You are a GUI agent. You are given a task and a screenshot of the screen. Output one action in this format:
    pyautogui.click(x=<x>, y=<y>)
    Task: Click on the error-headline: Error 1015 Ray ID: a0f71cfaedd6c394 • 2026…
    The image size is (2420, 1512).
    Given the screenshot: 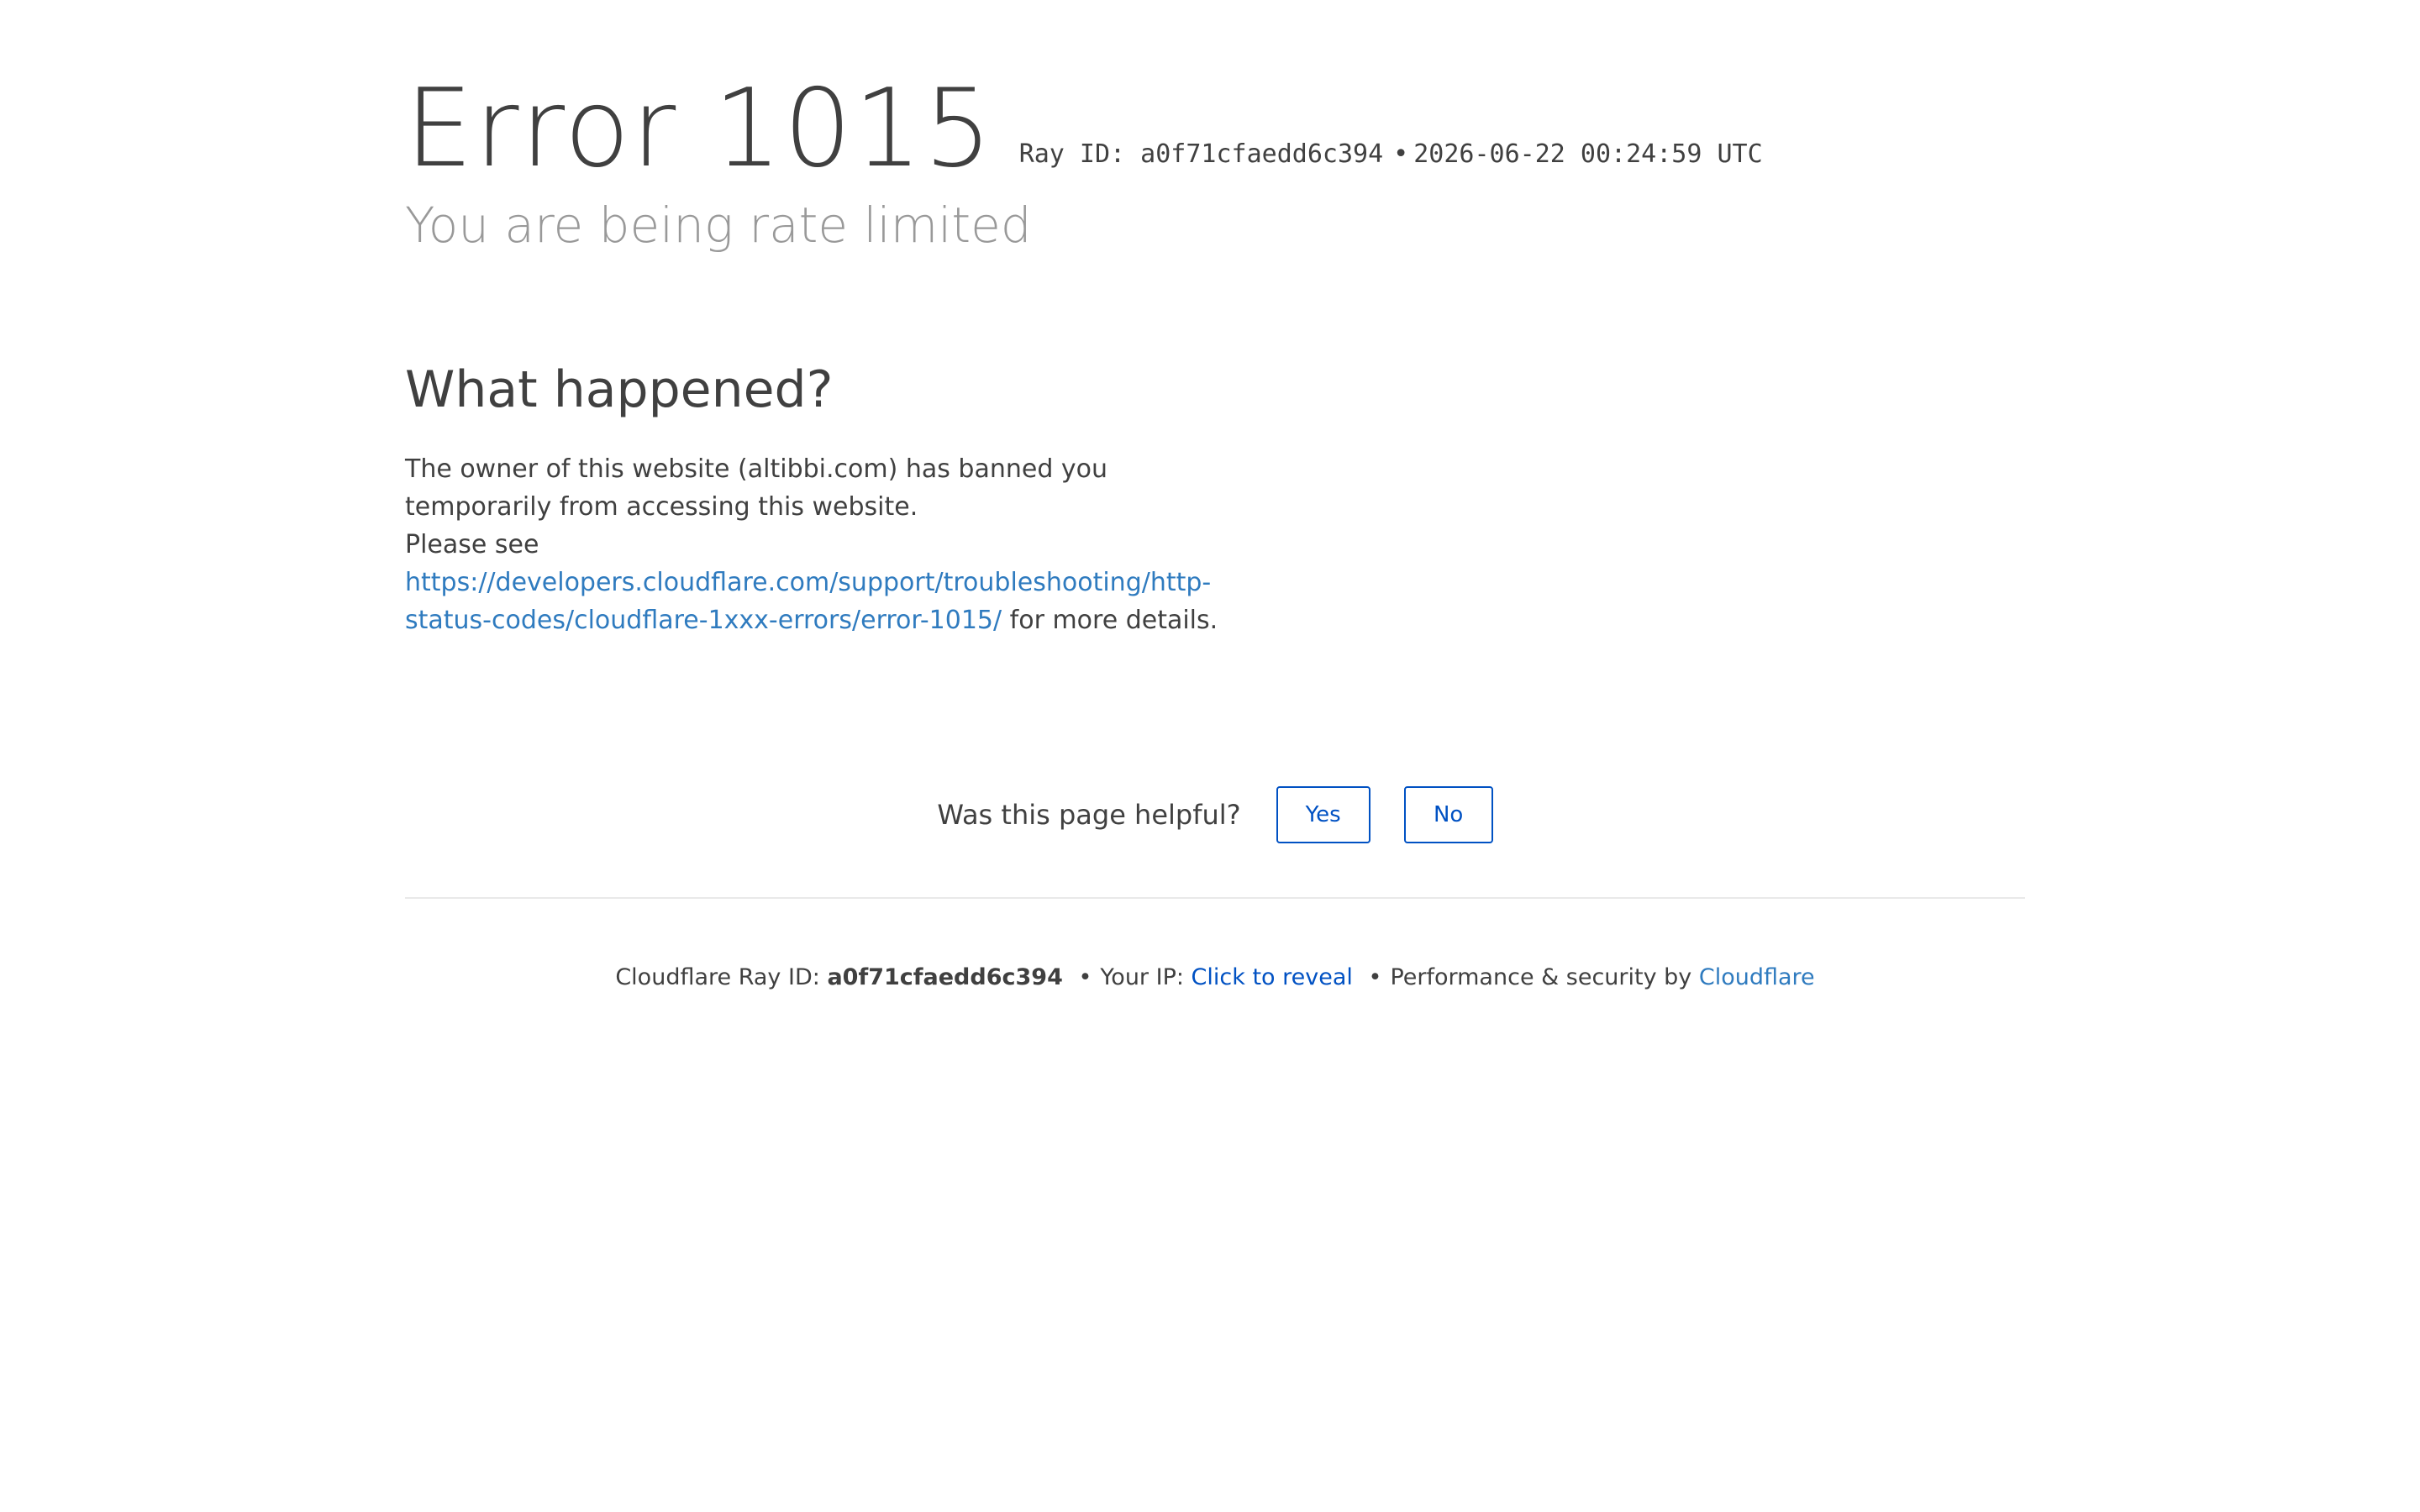 What is the action you would take?
    pyautogui.click(x=1084, y=129)
    